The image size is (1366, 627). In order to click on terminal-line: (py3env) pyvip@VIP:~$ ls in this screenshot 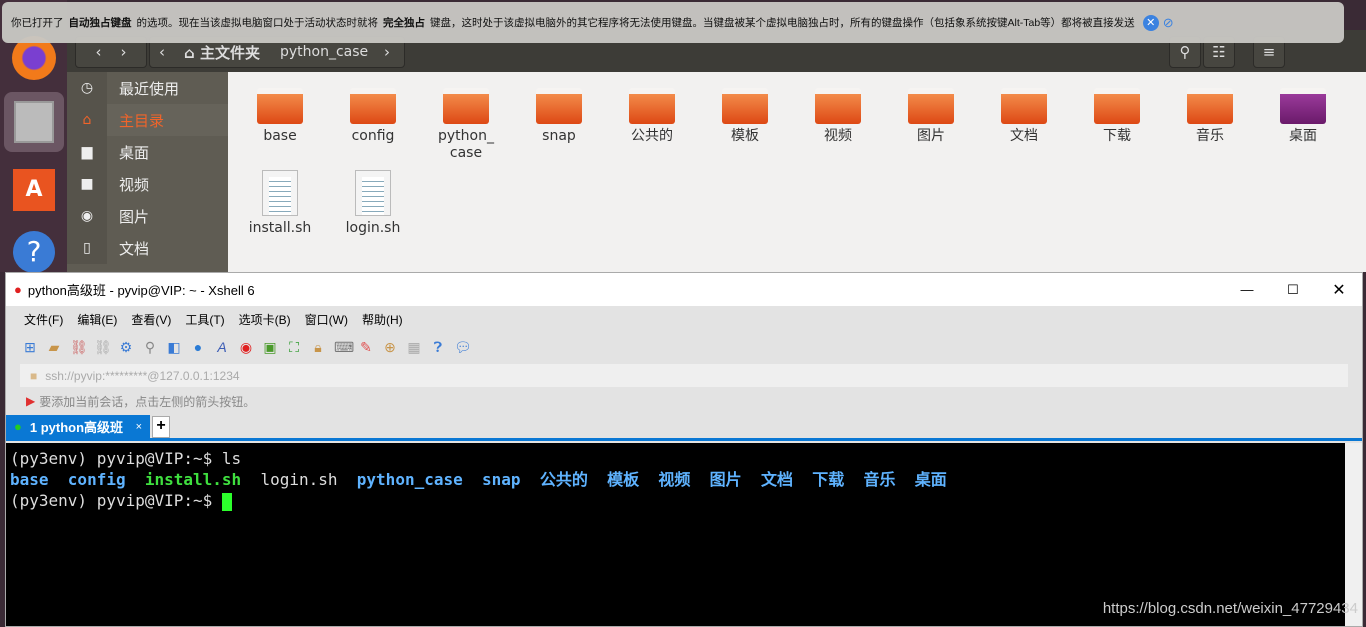, I will do `click(126, 458)`.